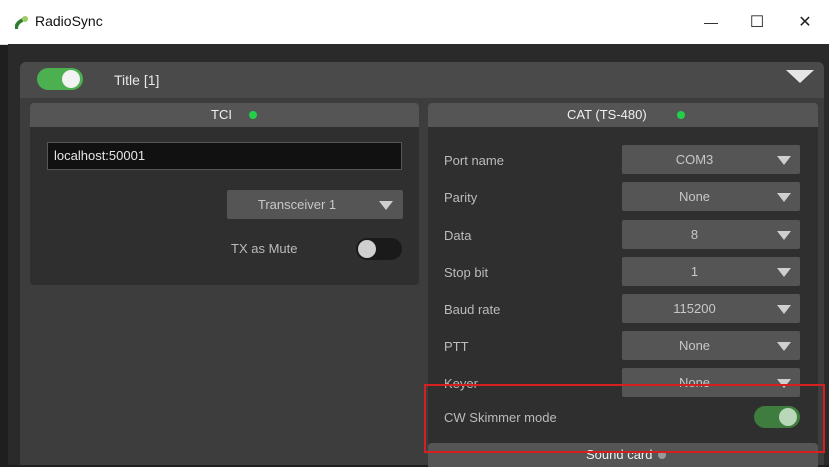 This screenshot has height=467, width=829. Describe the element at coordinates (711, 234) in the screenshot. I see `data-dropdown: 8` at that location.